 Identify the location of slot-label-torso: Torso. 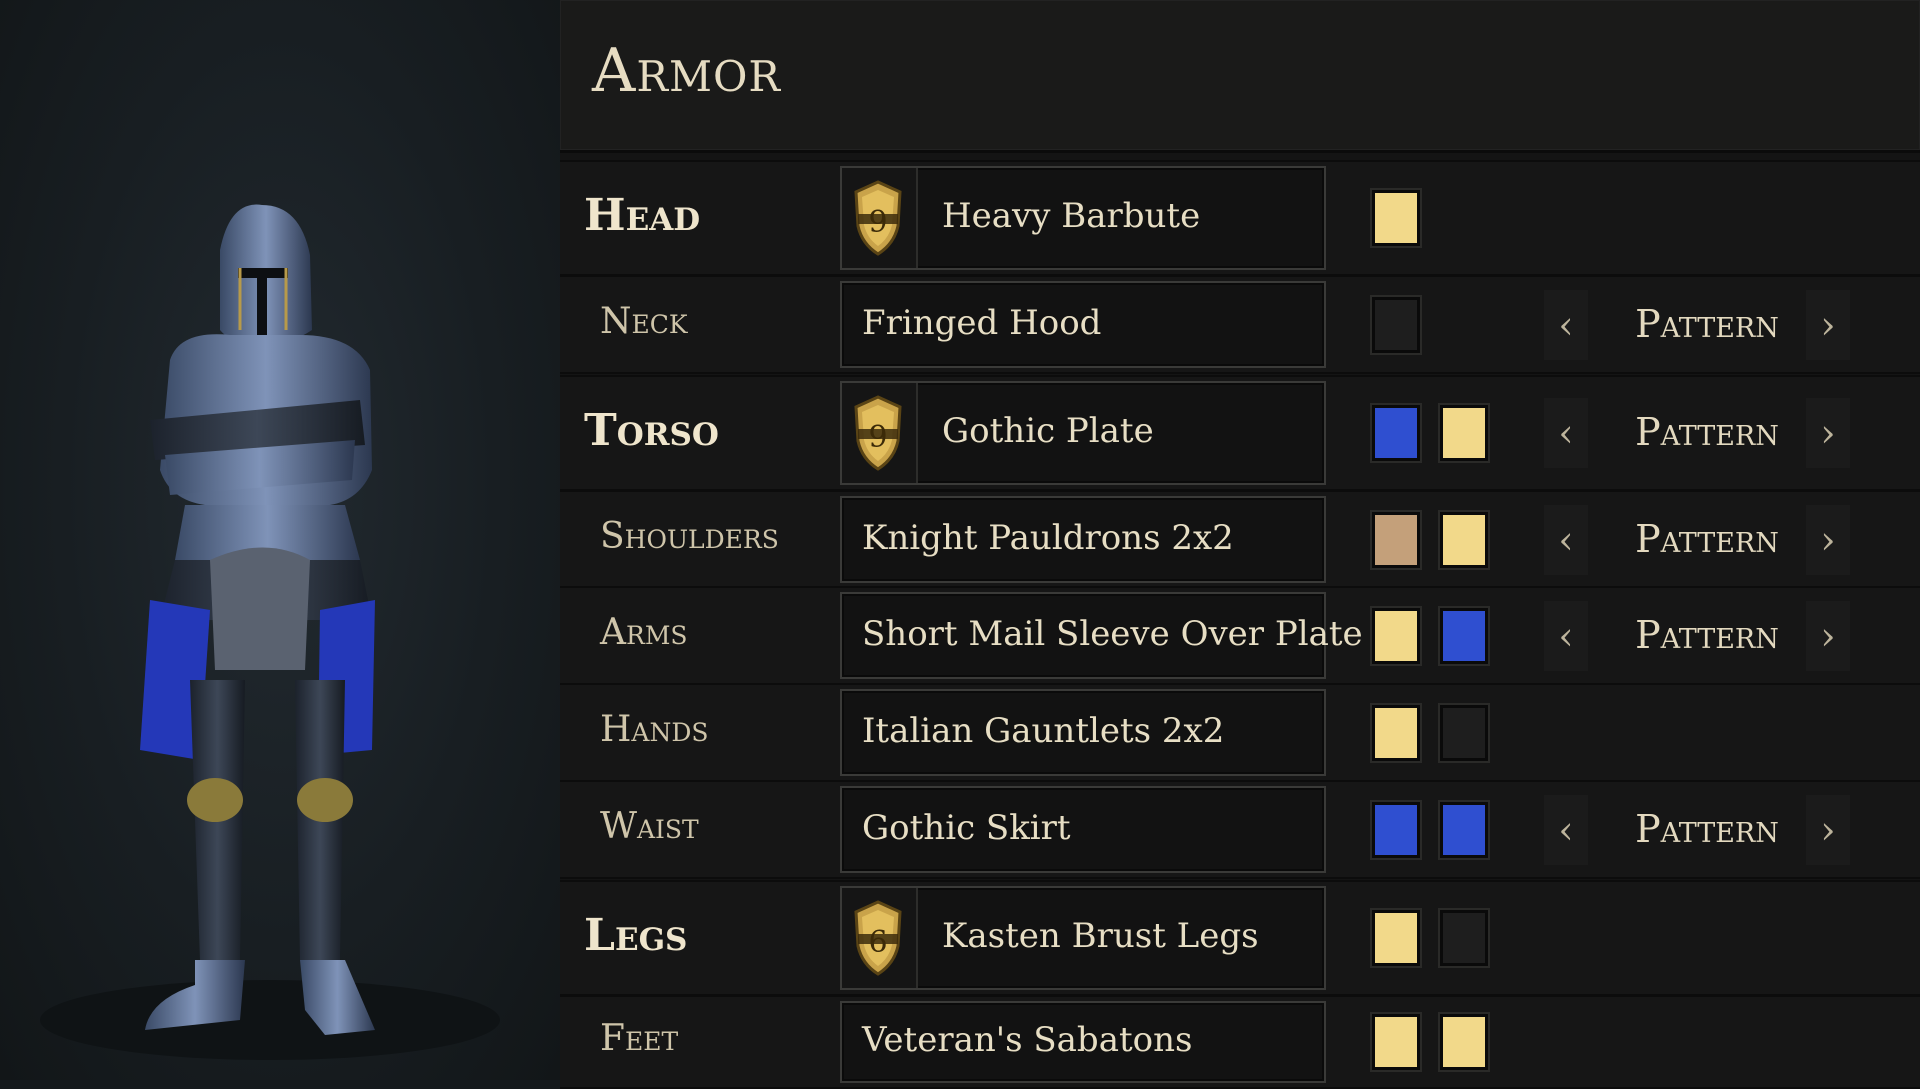
(651, 430).